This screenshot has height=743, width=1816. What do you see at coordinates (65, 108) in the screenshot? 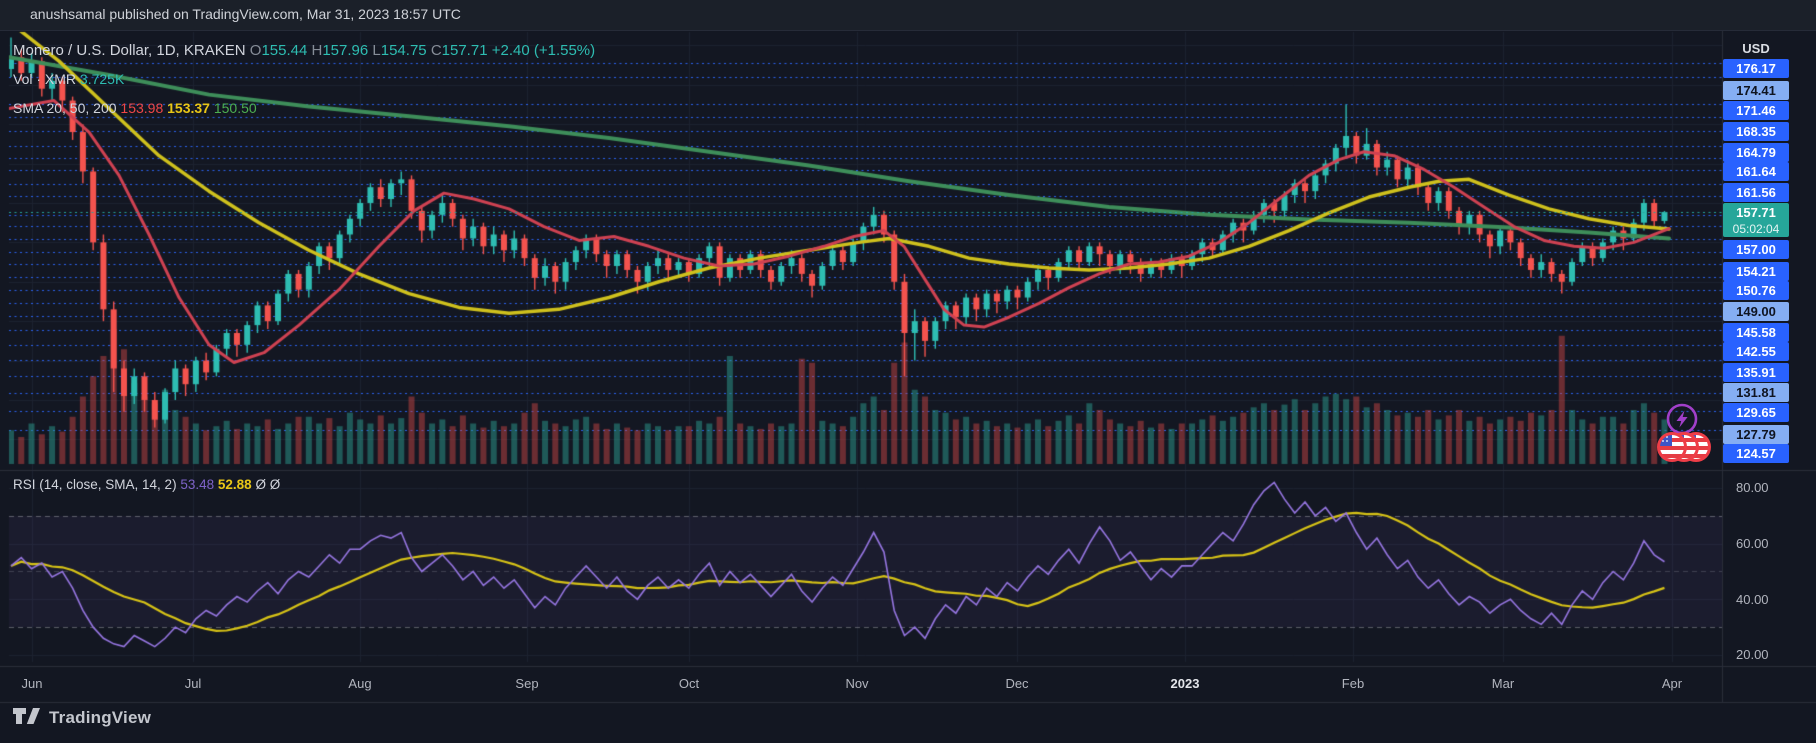
I see `sma-label: SMA 20, 50, 200` at bounding box center [65, 108].